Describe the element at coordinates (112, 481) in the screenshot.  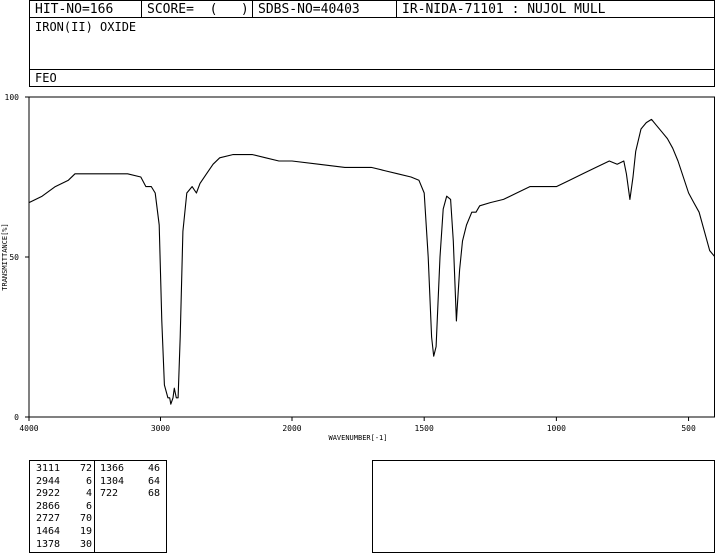
I see `peak-wavenumber: 1304` at that location.